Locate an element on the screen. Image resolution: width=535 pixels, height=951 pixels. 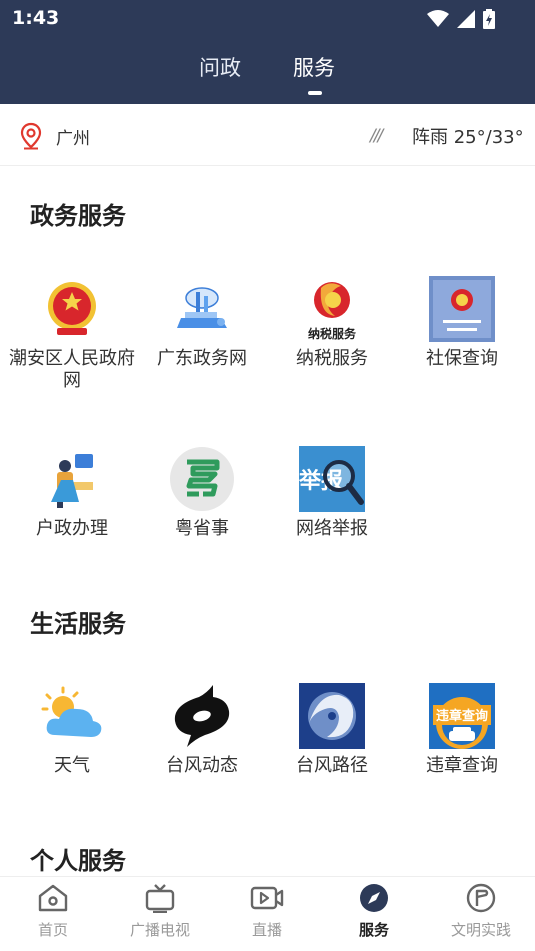
service-yue-sheng-shi: 粤省事 is located at coordinates (202, 493).